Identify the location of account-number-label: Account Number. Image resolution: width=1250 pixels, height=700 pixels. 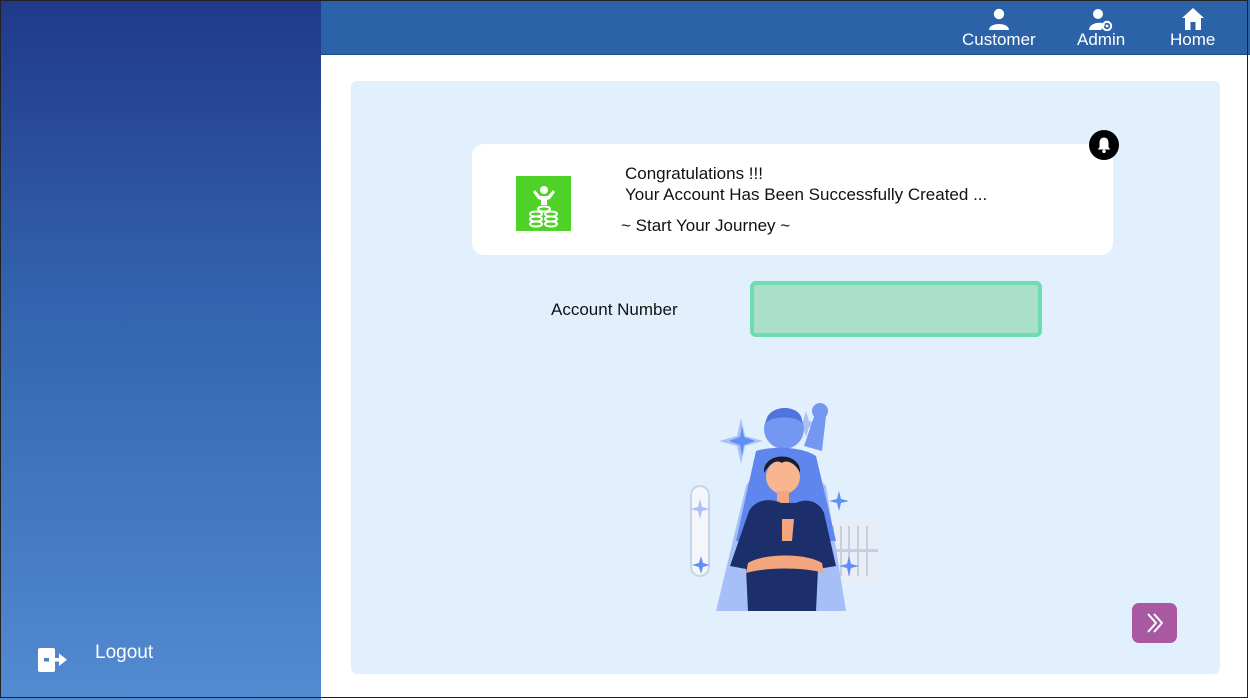
(614, 309).